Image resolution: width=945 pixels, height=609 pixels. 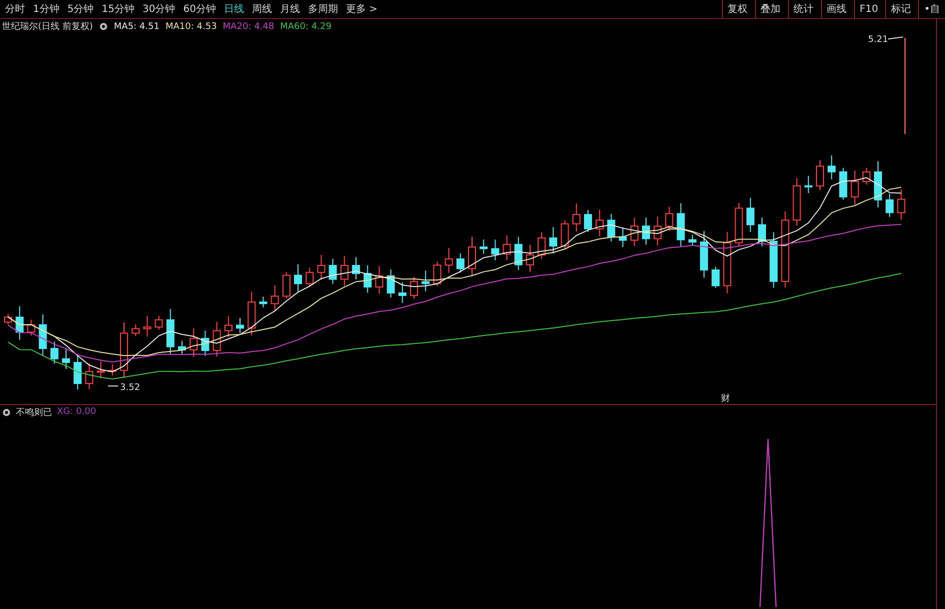 I want to click on period-tab: 周线, so click(x=261, y=9).